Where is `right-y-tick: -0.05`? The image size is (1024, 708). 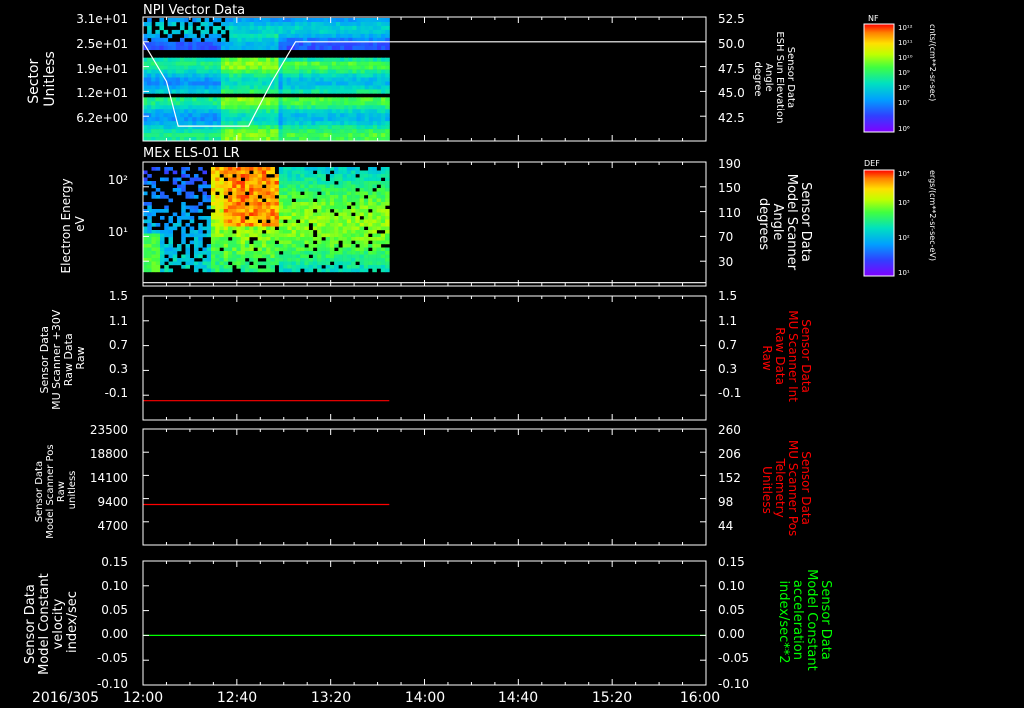
right-y-tick: -0.05 is located at coordinates (733, 658).